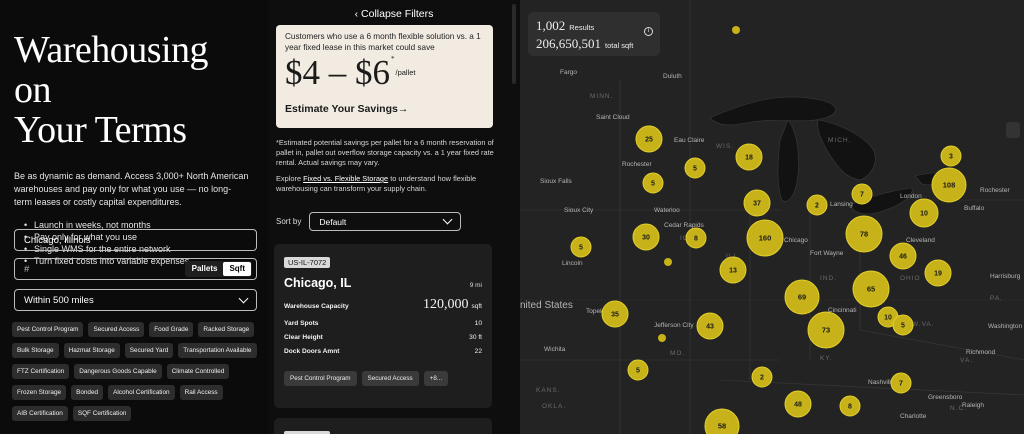  What do you see at coordinates (452, 305) in the screenshot?
I see `capacity-value: 120,000 sqft` at bounding box center [452, 305].